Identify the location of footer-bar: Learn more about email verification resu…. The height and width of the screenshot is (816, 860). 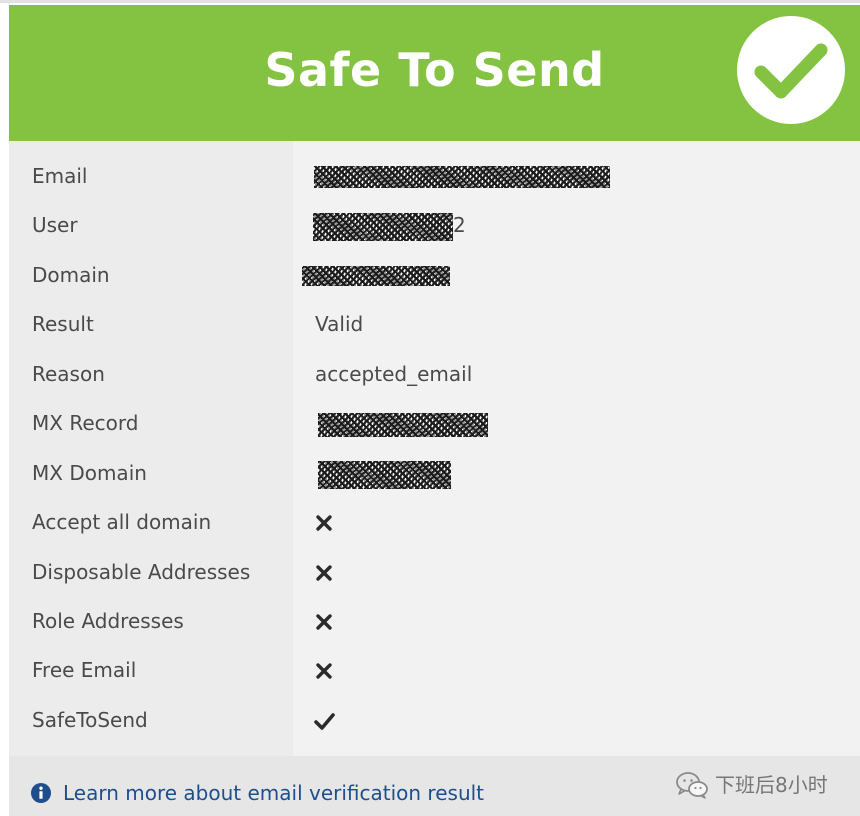
(434, 786).